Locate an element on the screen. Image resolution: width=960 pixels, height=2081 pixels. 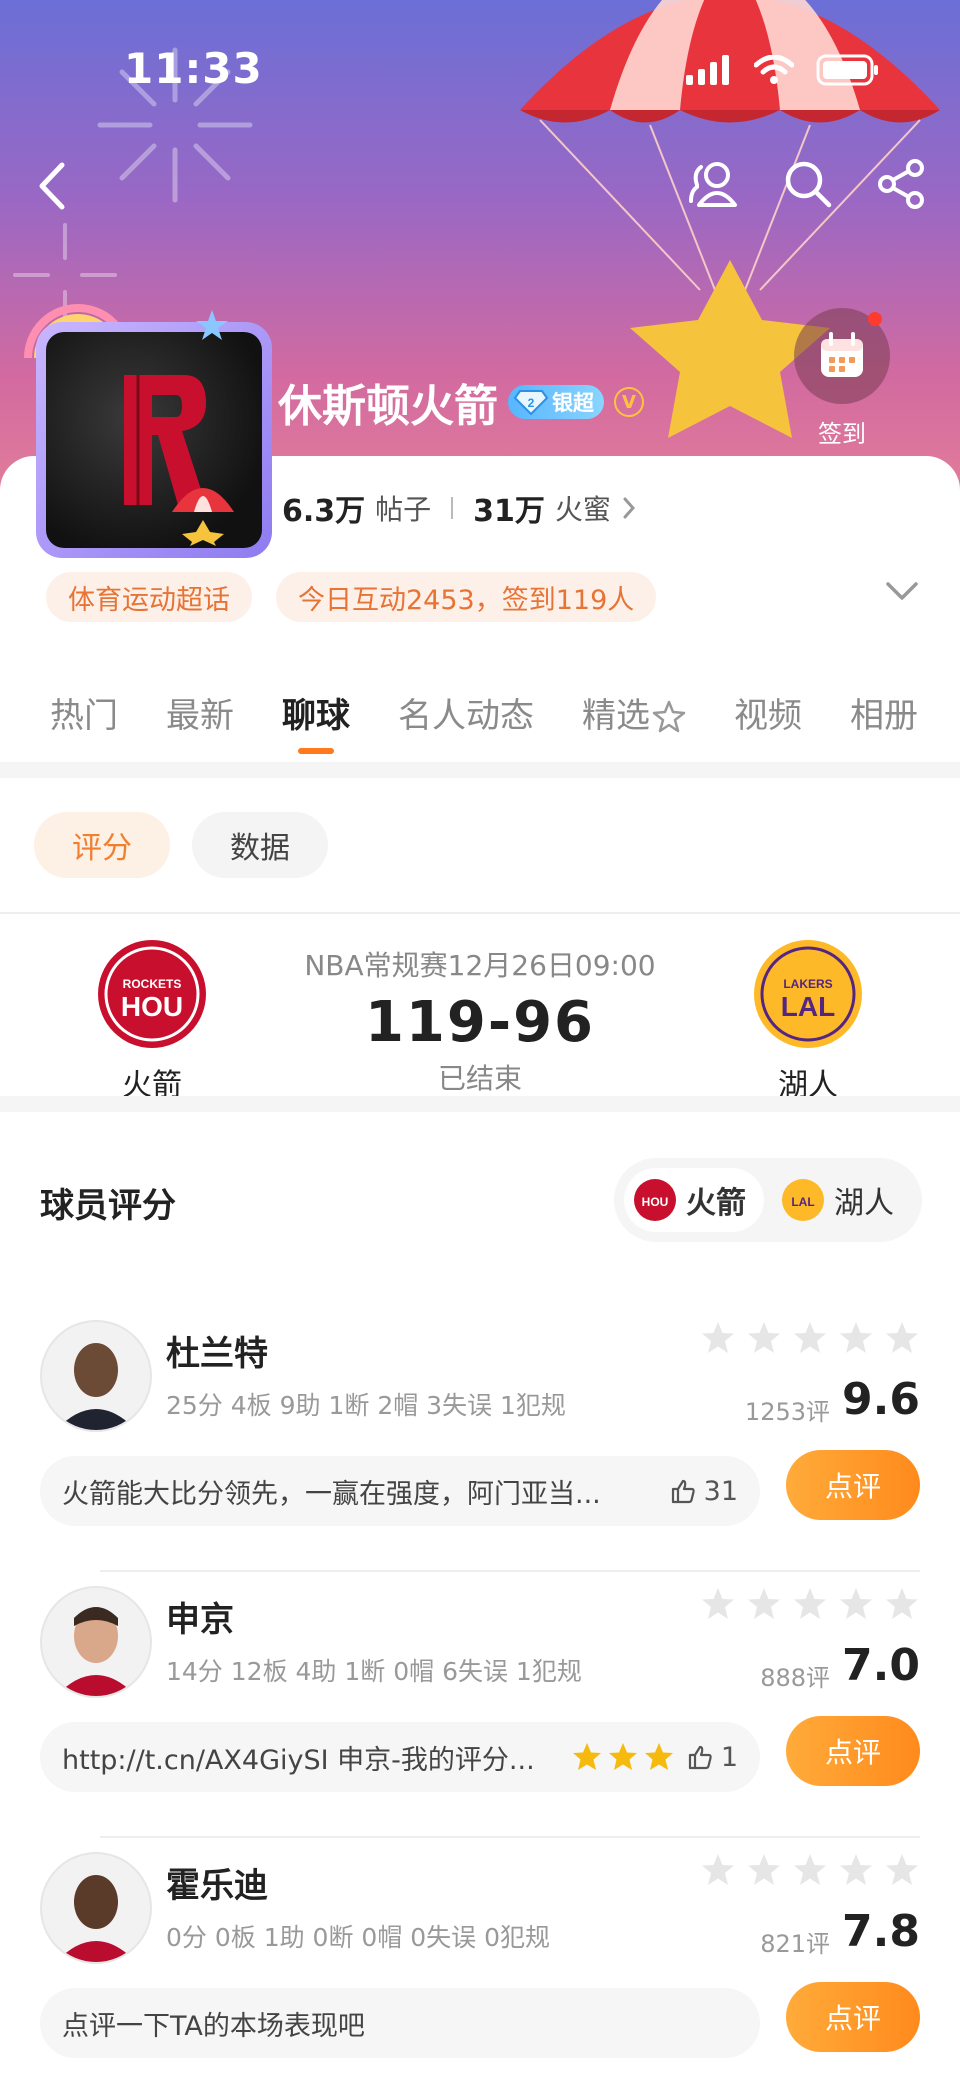
tab-video: 视频 is located at coordinates (768, 726).